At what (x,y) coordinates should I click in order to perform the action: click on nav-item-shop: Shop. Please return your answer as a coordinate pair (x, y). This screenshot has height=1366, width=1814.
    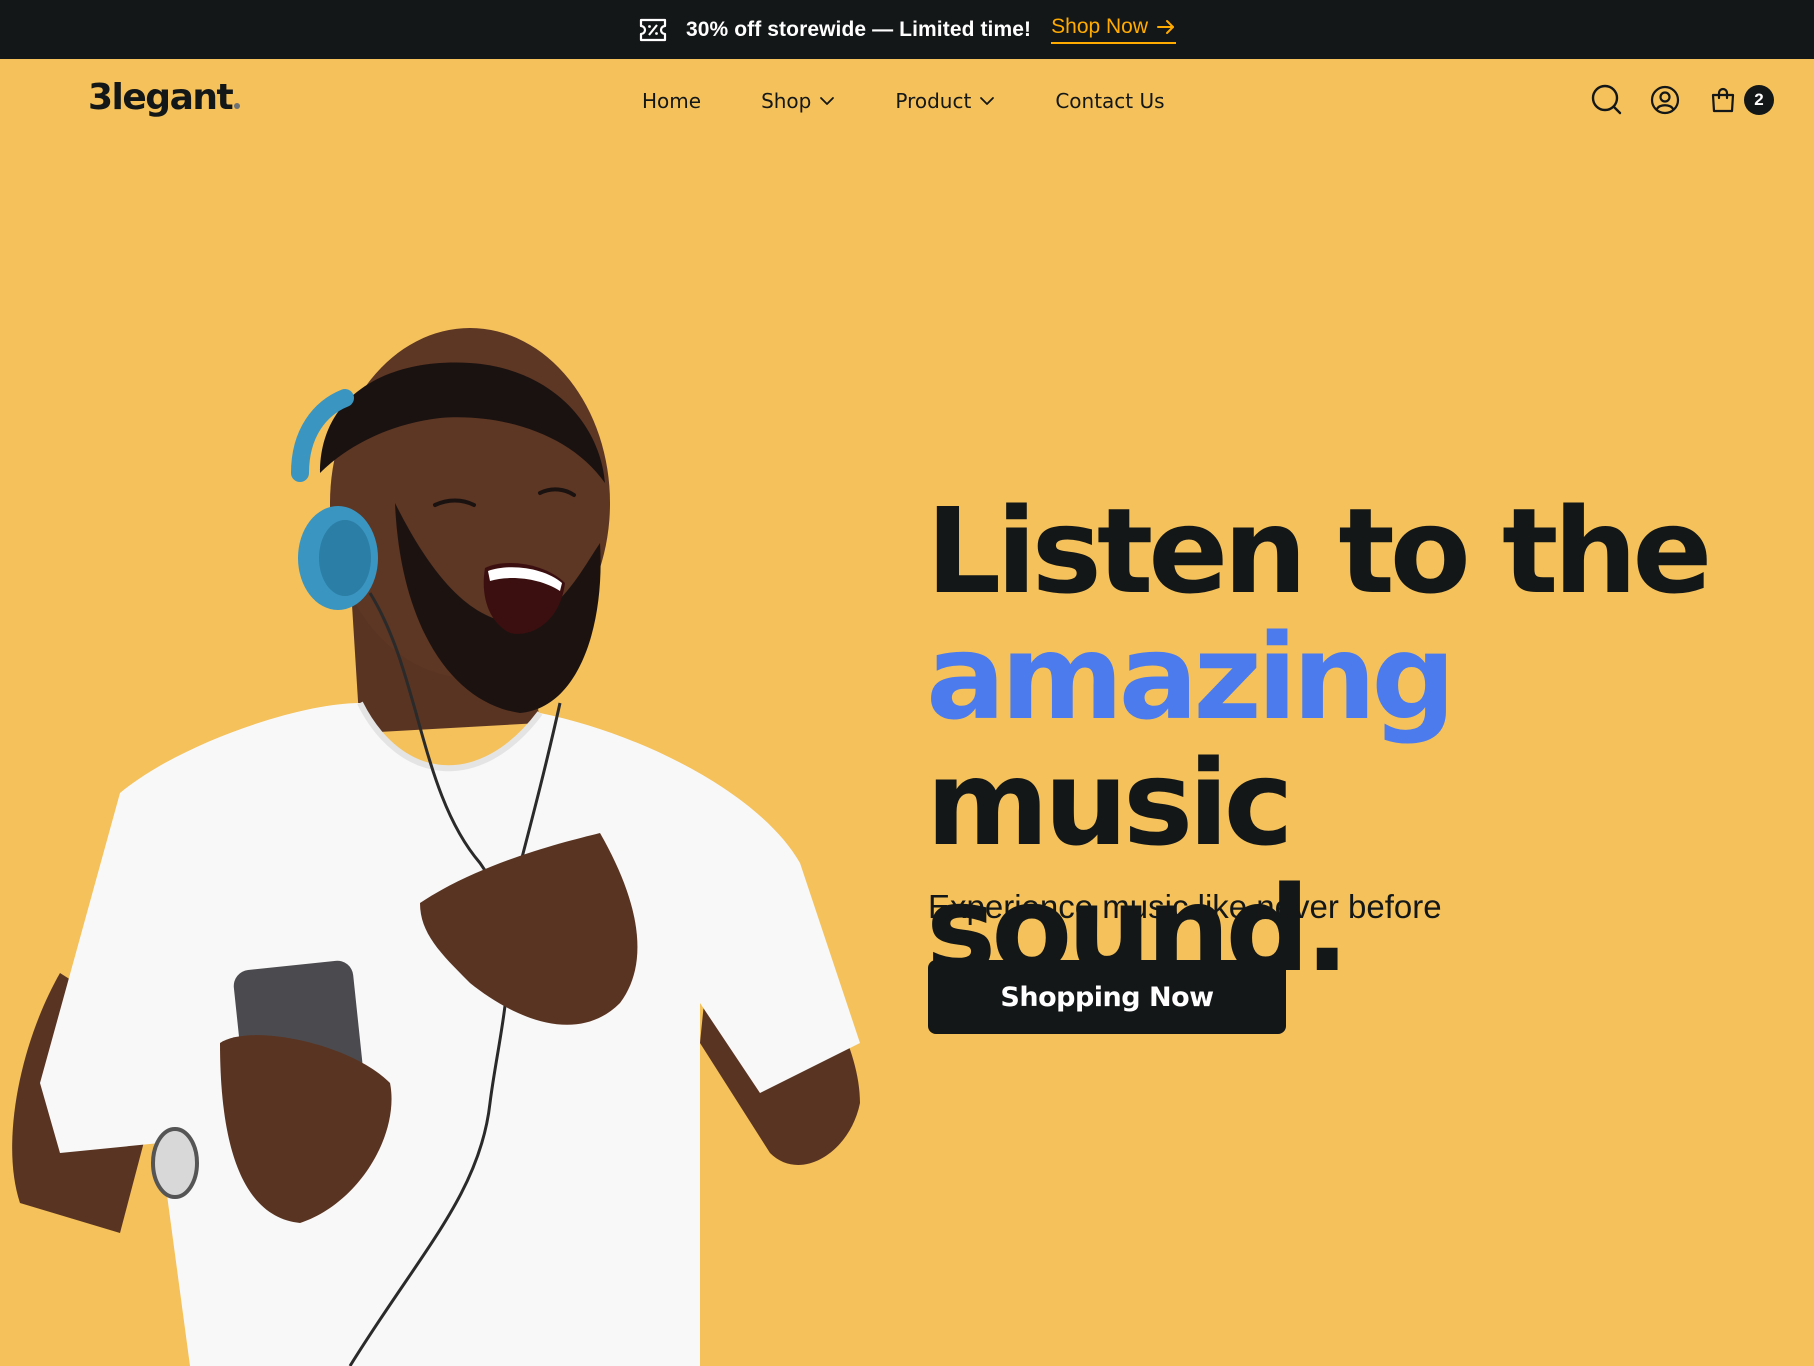
    Looking at the image, I should click on (798, 101).